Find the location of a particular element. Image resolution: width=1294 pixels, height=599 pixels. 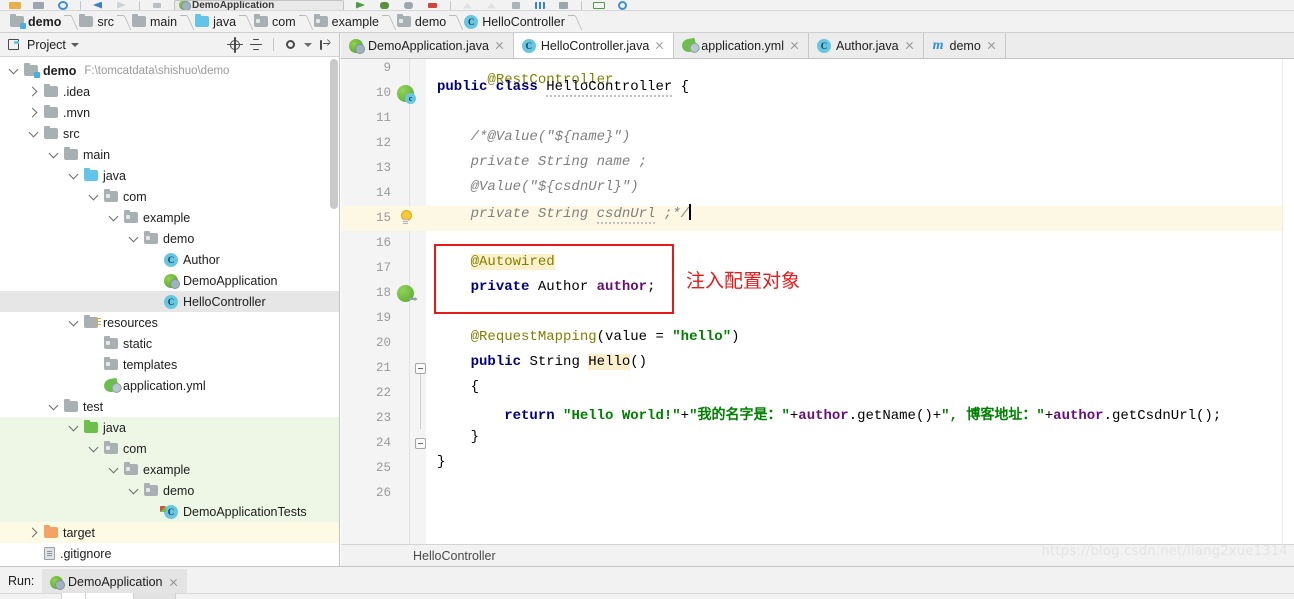

project-tree-scrollbar is located at coordinates (334, 134).